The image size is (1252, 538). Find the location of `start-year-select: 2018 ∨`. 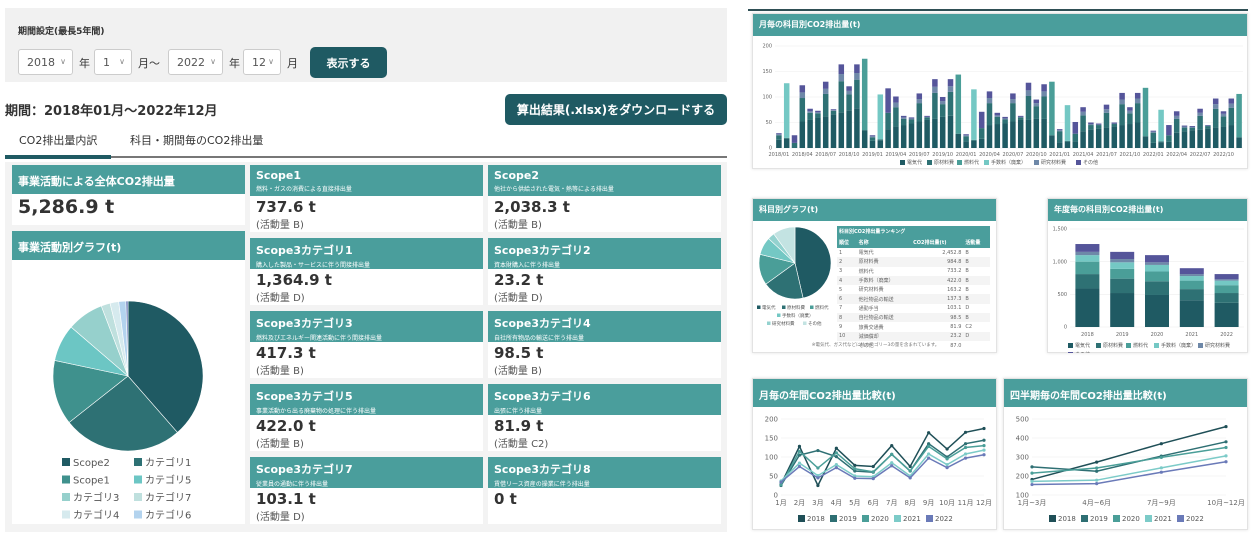

start-year-select: 2018 ∨ is located at coordinates (45, 62).